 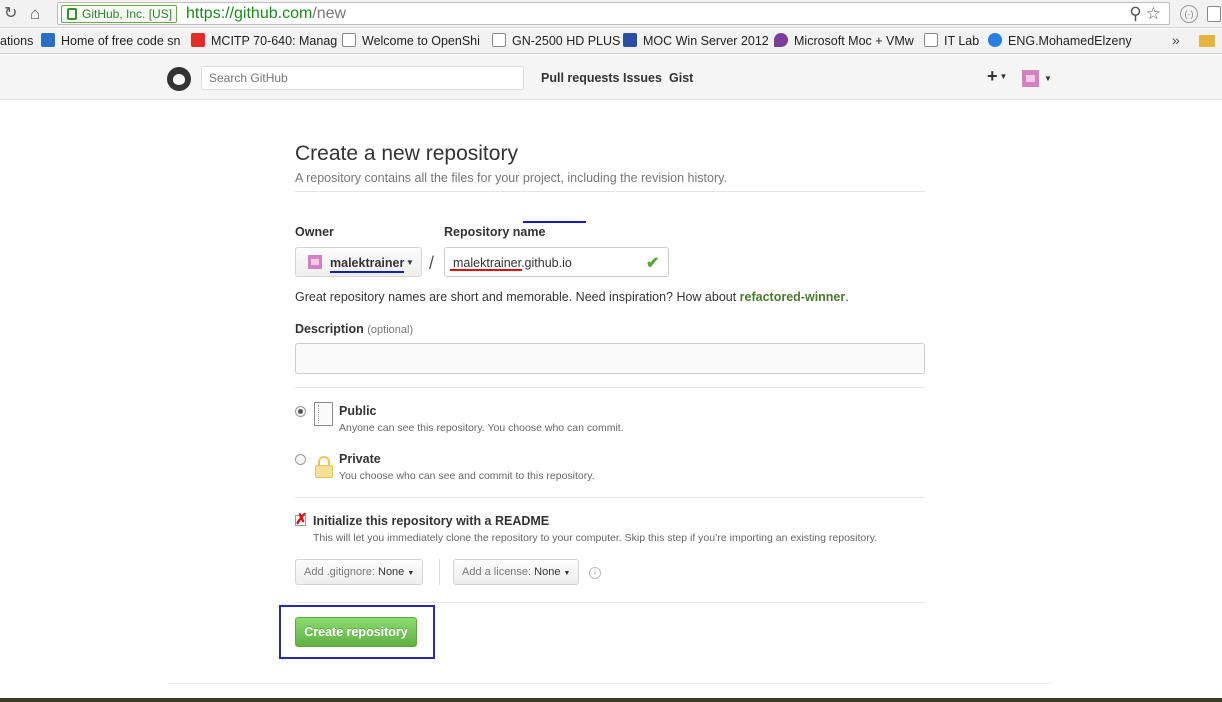 I want to click on bookmark-item: MCITP 70-640: Manag, so click(x=264, y=41).